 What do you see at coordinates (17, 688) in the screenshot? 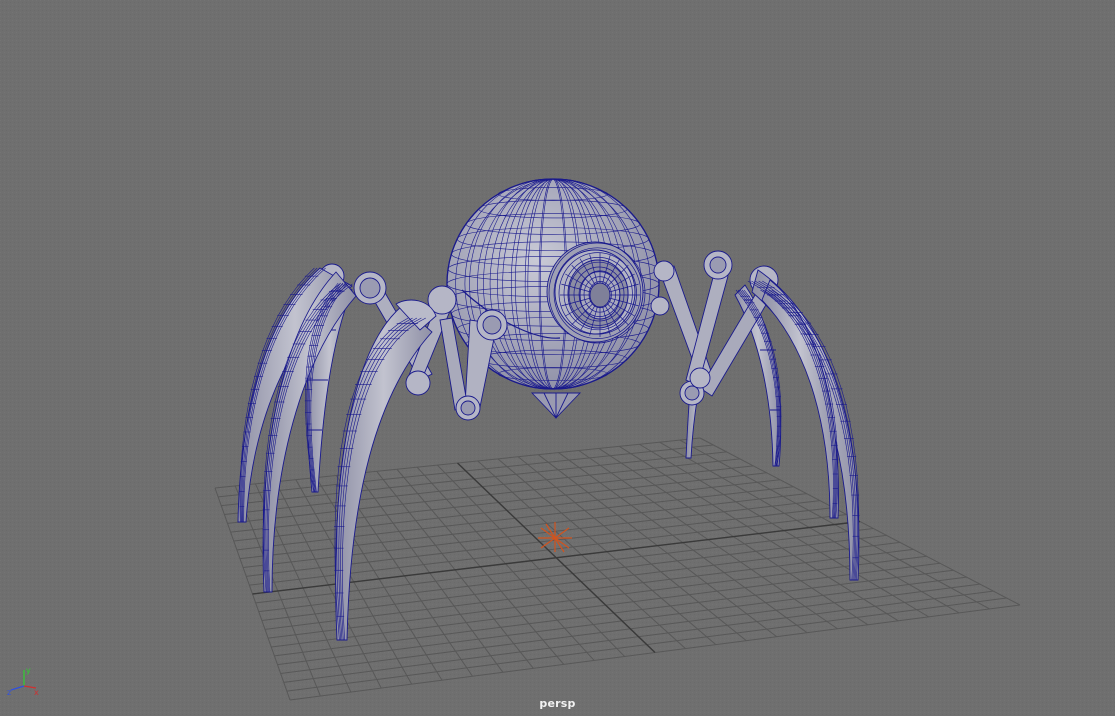
I see `z-axis-line` at bounding box center [17, 688].